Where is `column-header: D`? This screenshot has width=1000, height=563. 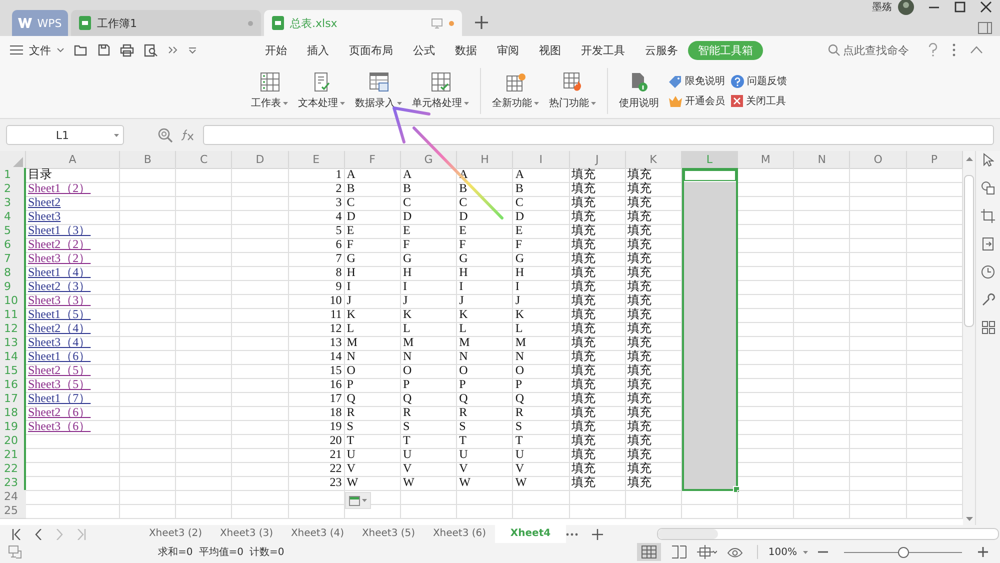 column-header: D is located at coordinates (260, 160).